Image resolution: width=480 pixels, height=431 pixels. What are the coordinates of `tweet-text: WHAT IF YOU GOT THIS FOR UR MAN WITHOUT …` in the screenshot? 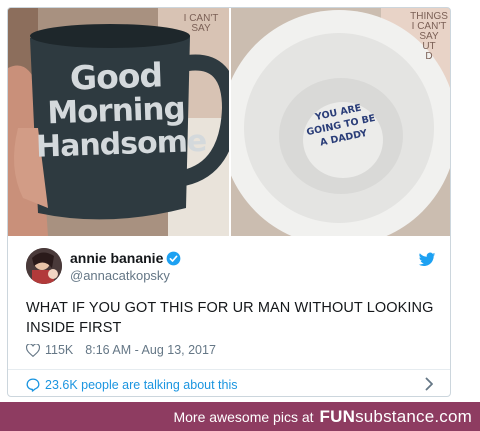 It's located at (230, 318).